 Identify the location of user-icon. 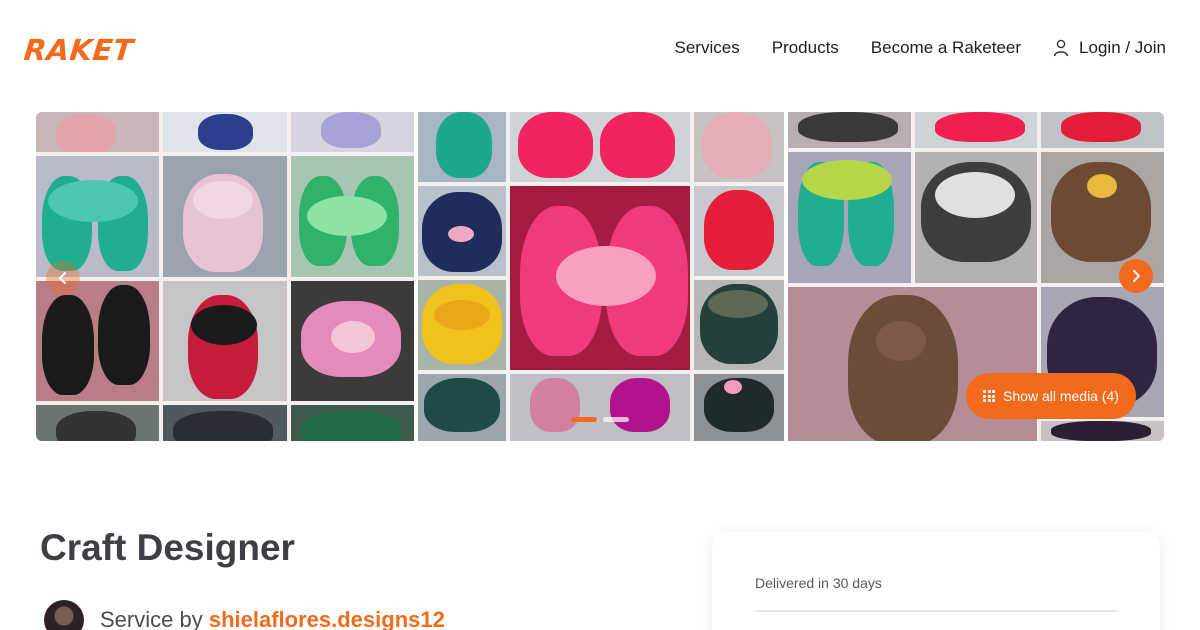
(1061, 48).